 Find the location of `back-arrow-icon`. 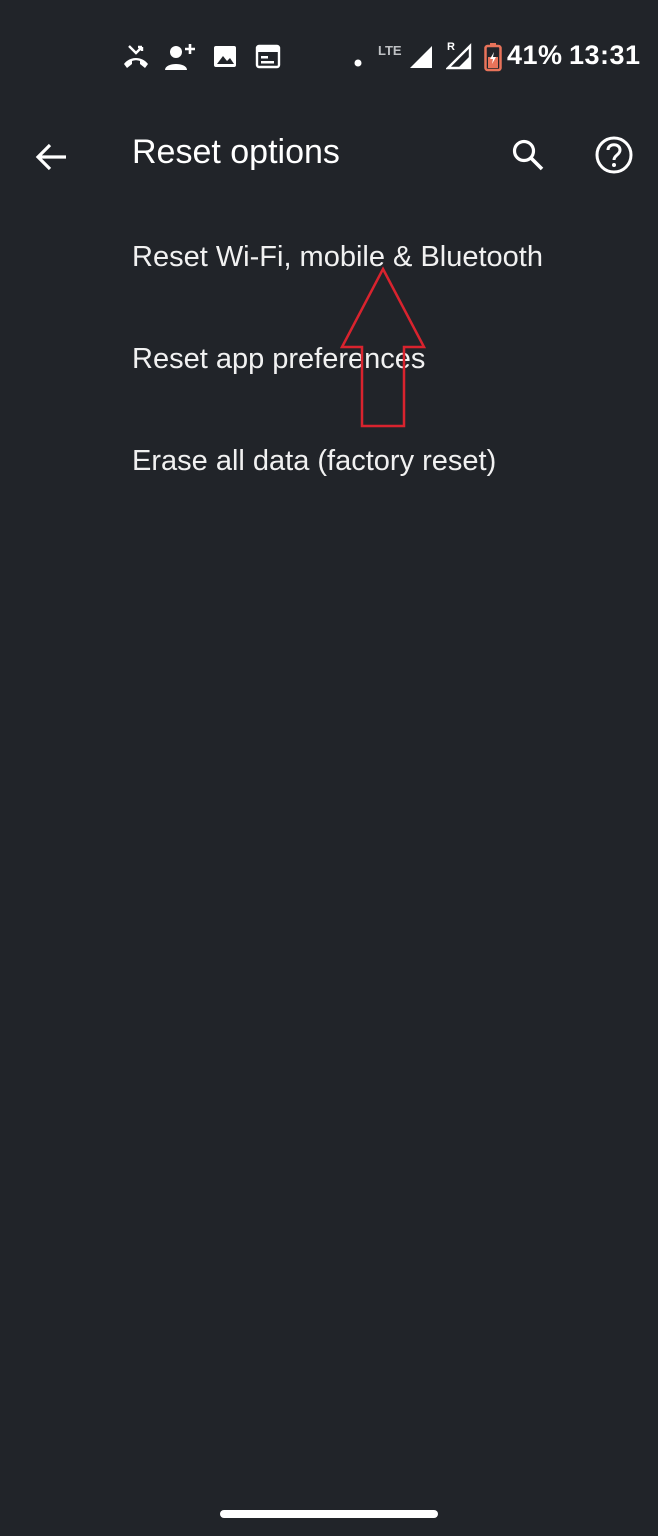

back-arrow-icon is located at coordinates (50, 157).